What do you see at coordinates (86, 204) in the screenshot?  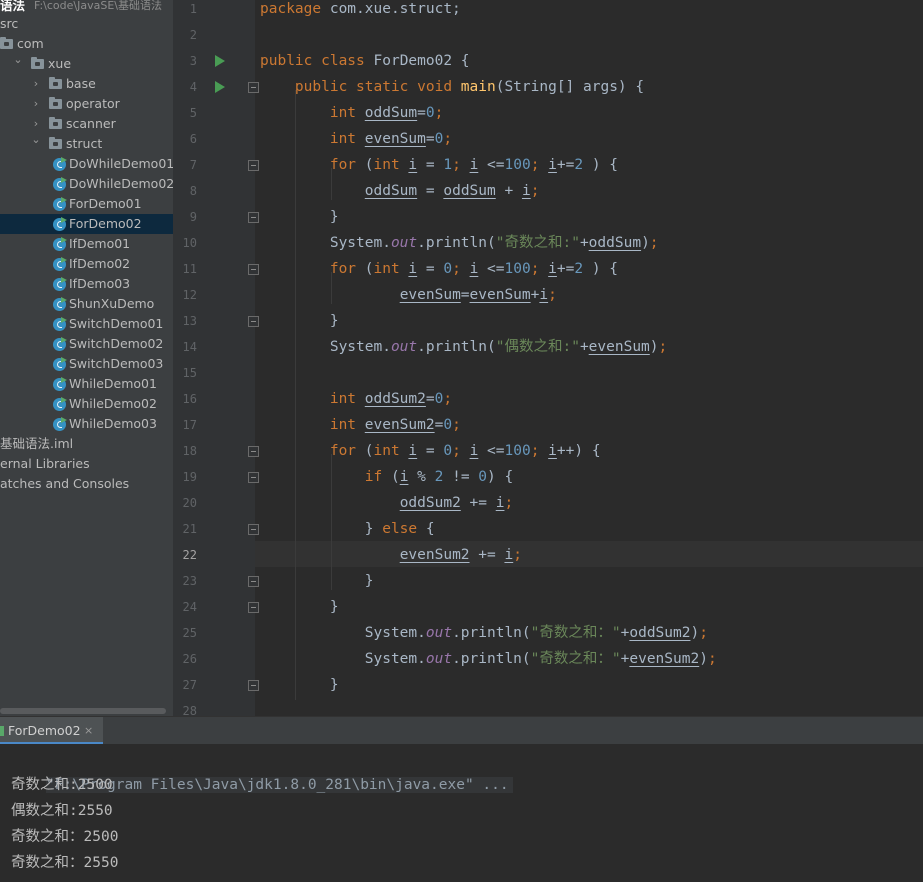 I see `tree-item: ForDemo01` at bounding box center [86, 204].